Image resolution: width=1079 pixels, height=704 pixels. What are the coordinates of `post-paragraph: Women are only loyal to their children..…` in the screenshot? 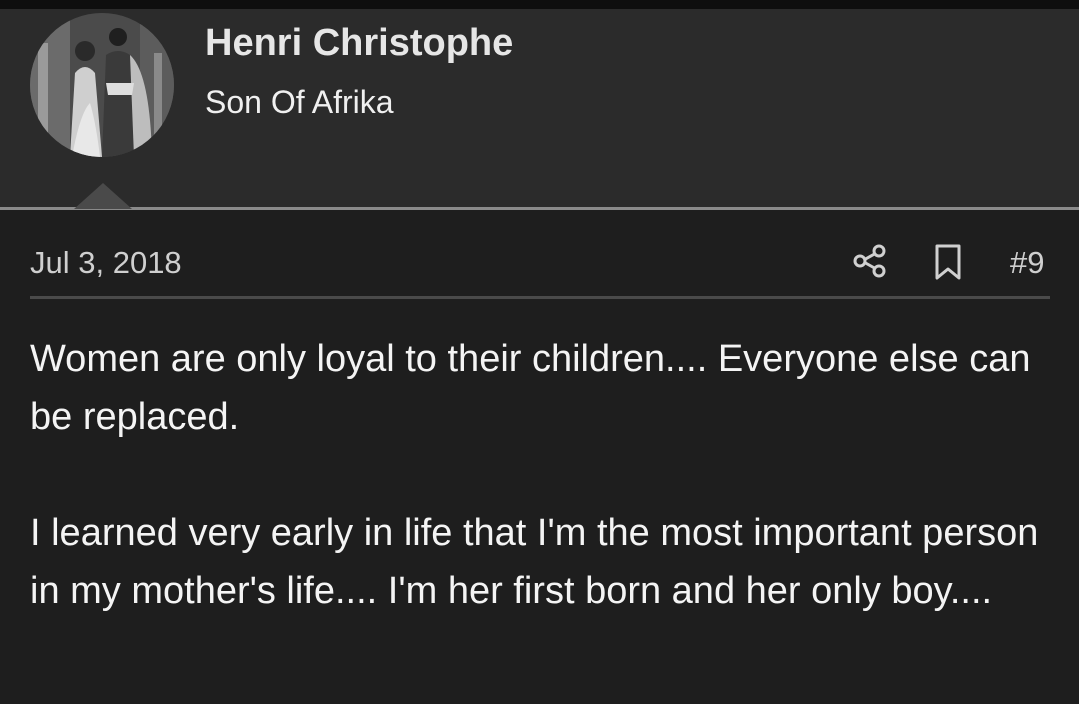 It's located at (530, 388).